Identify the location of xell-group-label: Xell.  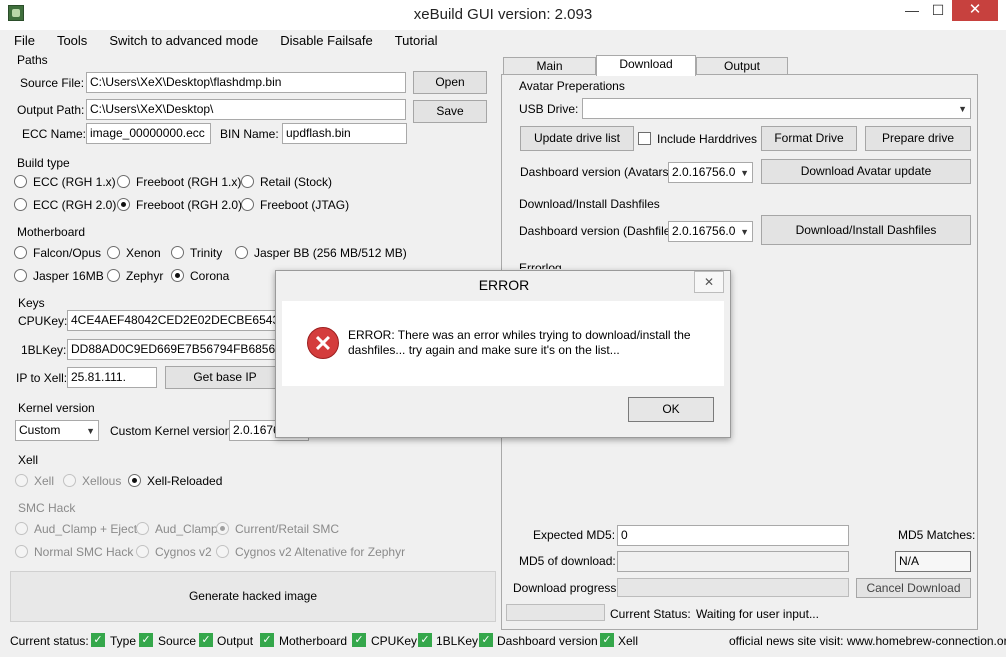
(28, 460).